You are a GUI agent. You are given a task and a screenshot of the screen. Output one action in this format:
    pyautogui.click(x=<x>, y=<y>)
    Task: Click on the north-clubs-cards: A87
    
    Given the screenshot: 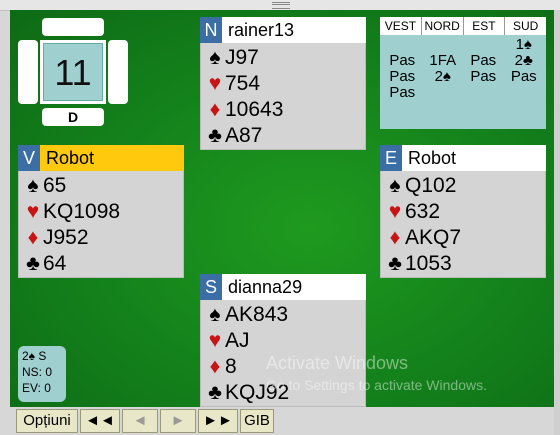 What is the action you would take?
    pyautogui.click(x=244, y=135)
    